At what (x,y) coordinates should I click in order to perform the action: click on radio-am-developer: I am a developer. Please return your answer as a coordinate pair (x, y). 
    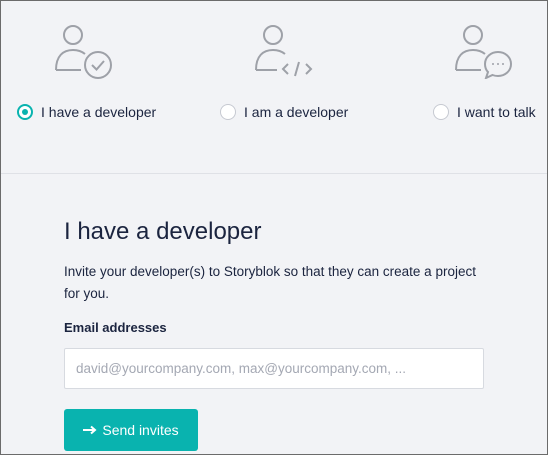
    Looking at the image, I should click on (284, 112).